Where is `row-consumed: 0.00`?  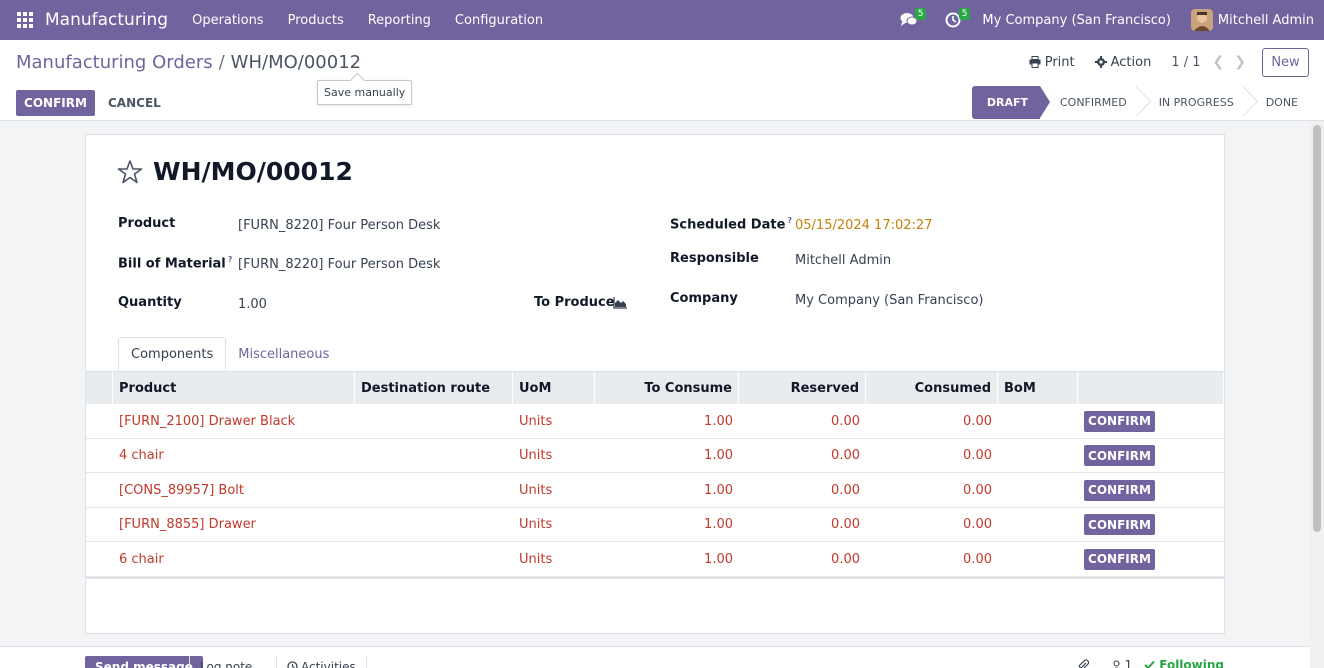
row-consumed: 0.00 is located at coordinates (977, 524).